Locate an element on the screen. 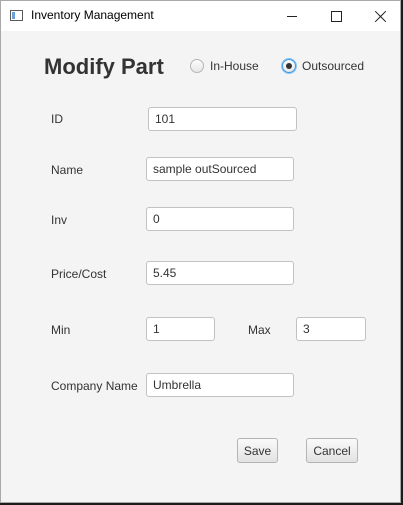 The width and height of the screenshot is (403, 505). in-house-radio-circle is located at coordinates (197, 66).